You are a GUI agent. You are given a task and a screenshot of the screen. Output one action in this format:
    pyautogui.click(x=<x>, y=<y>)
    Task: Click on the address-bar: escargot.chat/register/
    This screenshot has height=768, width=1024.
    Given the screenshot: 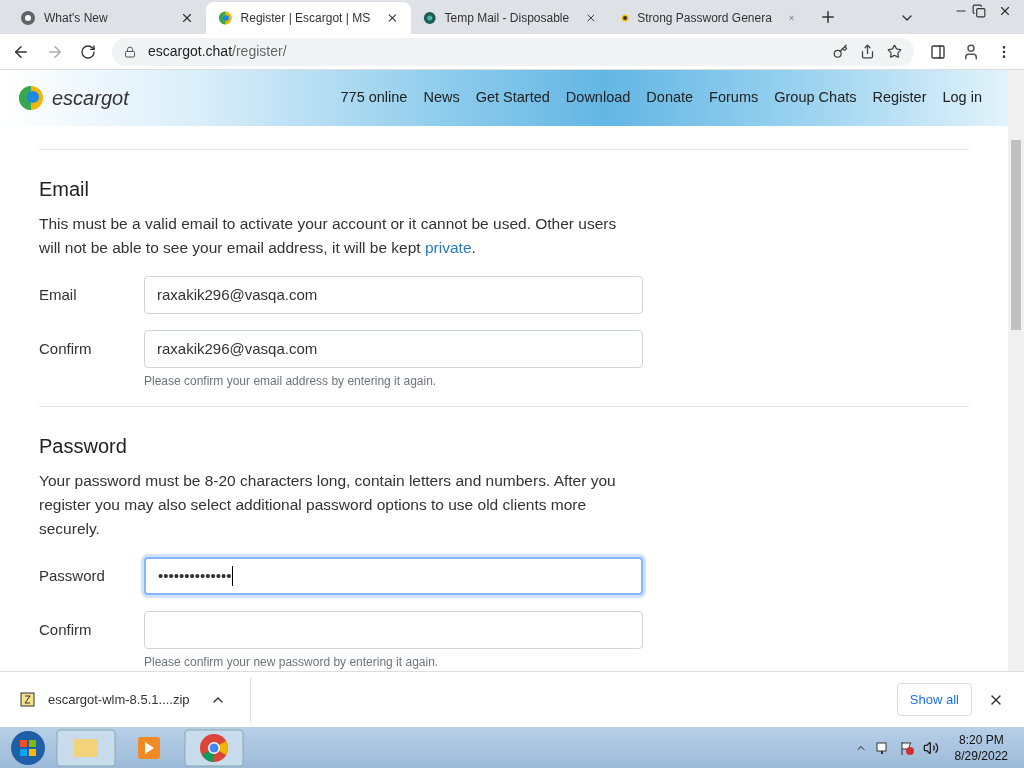 What is the action you would take?
    pyautogui.click(x=513, y=51)
    